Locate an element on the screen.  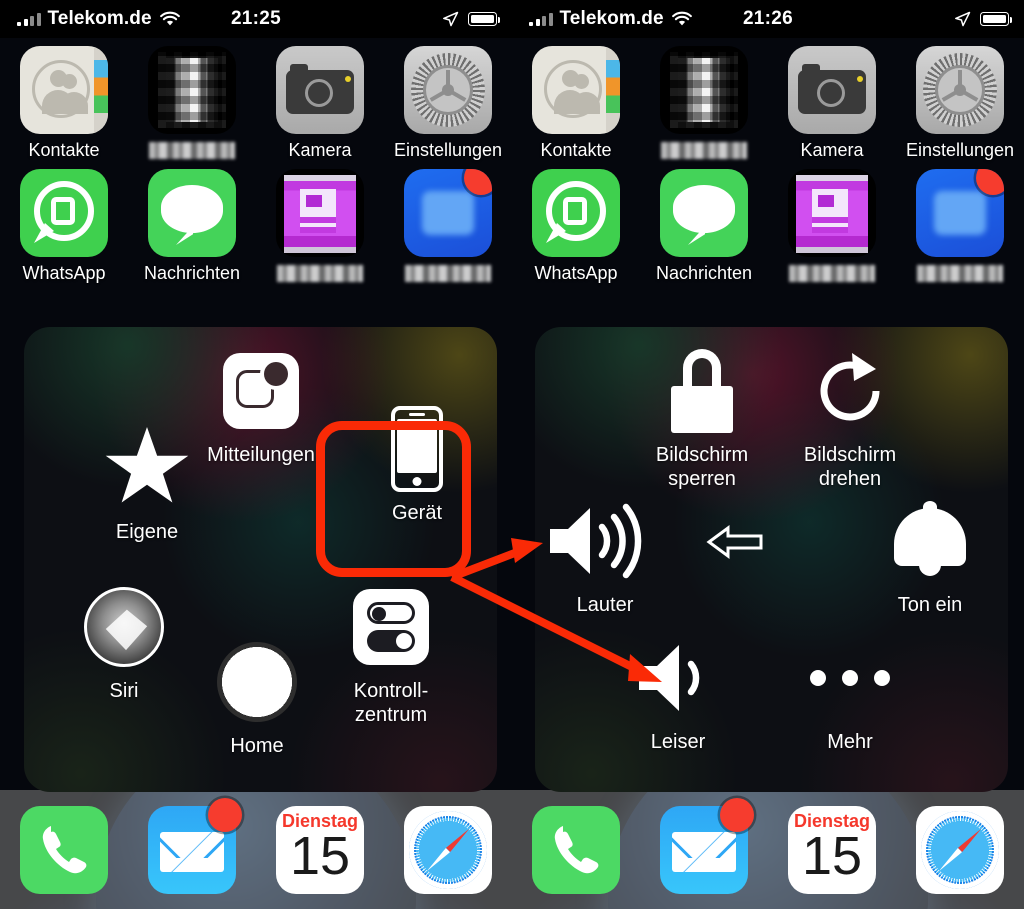
at-item-bildschirm-sperren: Bildschirm sperren is located at coordinates (702, 418).